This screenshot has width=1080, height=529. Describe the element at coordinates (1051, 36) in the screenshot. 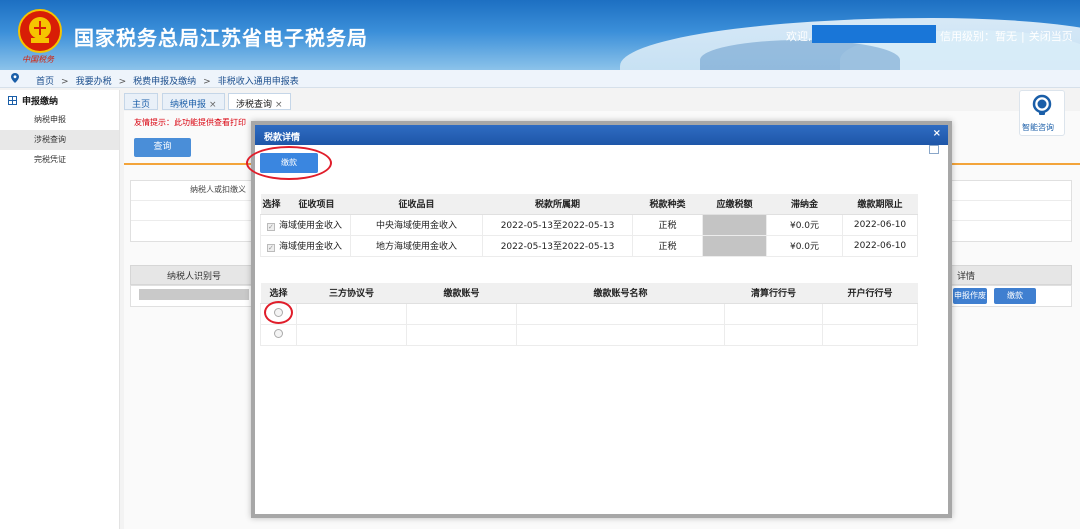

I see `close-page-link: 关闭当页` at that location.